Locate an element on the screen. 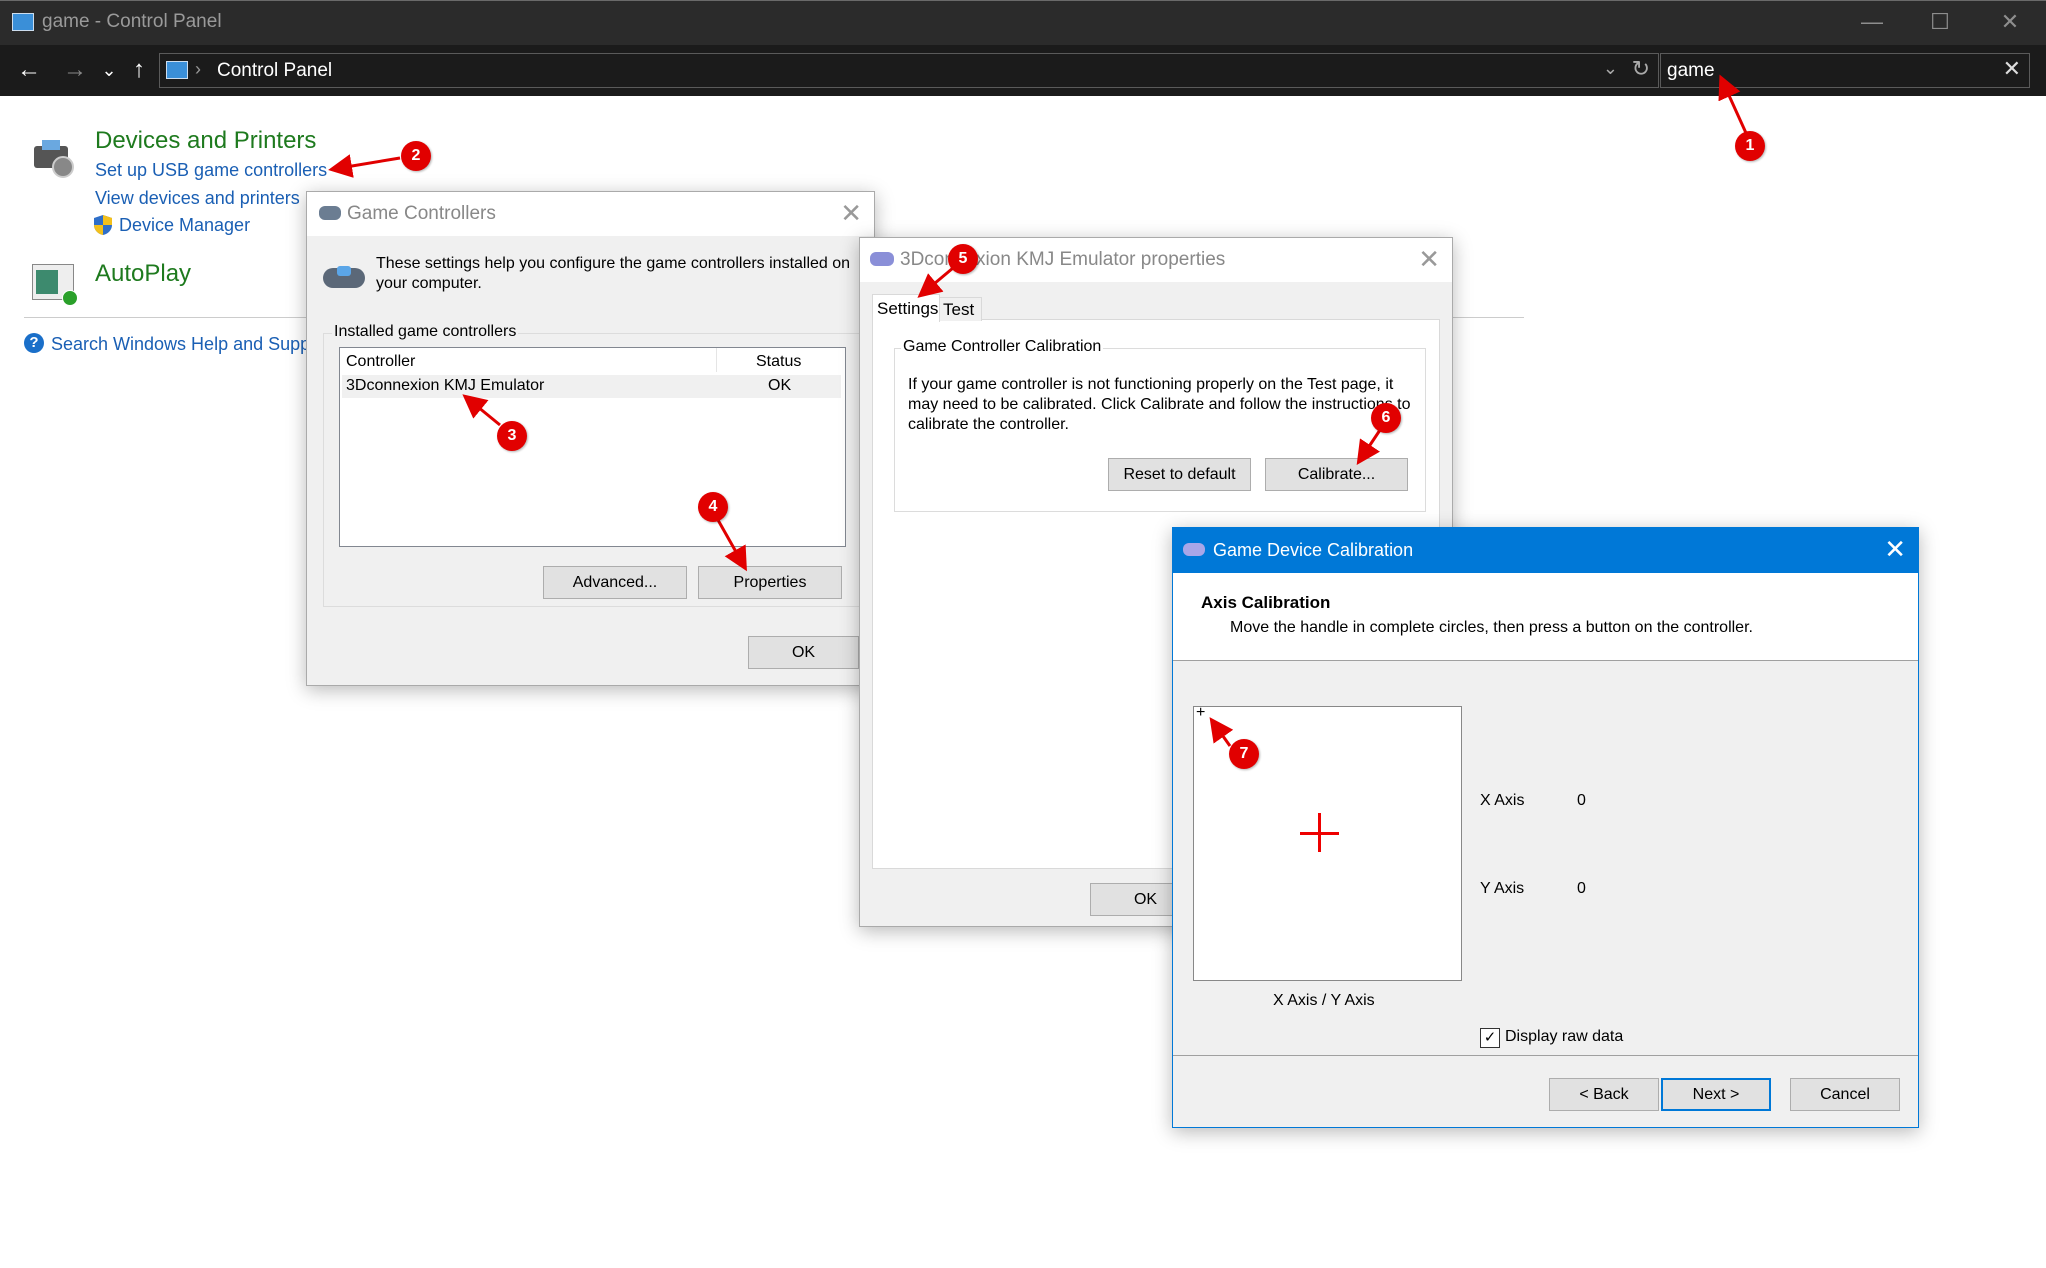 The width and height of the screenshot is (2046, 1268). window-title: game - Control Panel is located at coordinates (132, 21).